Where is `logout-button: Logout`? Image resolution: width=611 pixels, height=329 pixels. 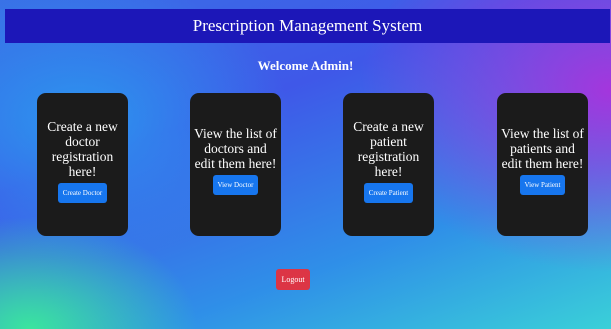
logout-button: Logout is located at coordinates (293, 279).